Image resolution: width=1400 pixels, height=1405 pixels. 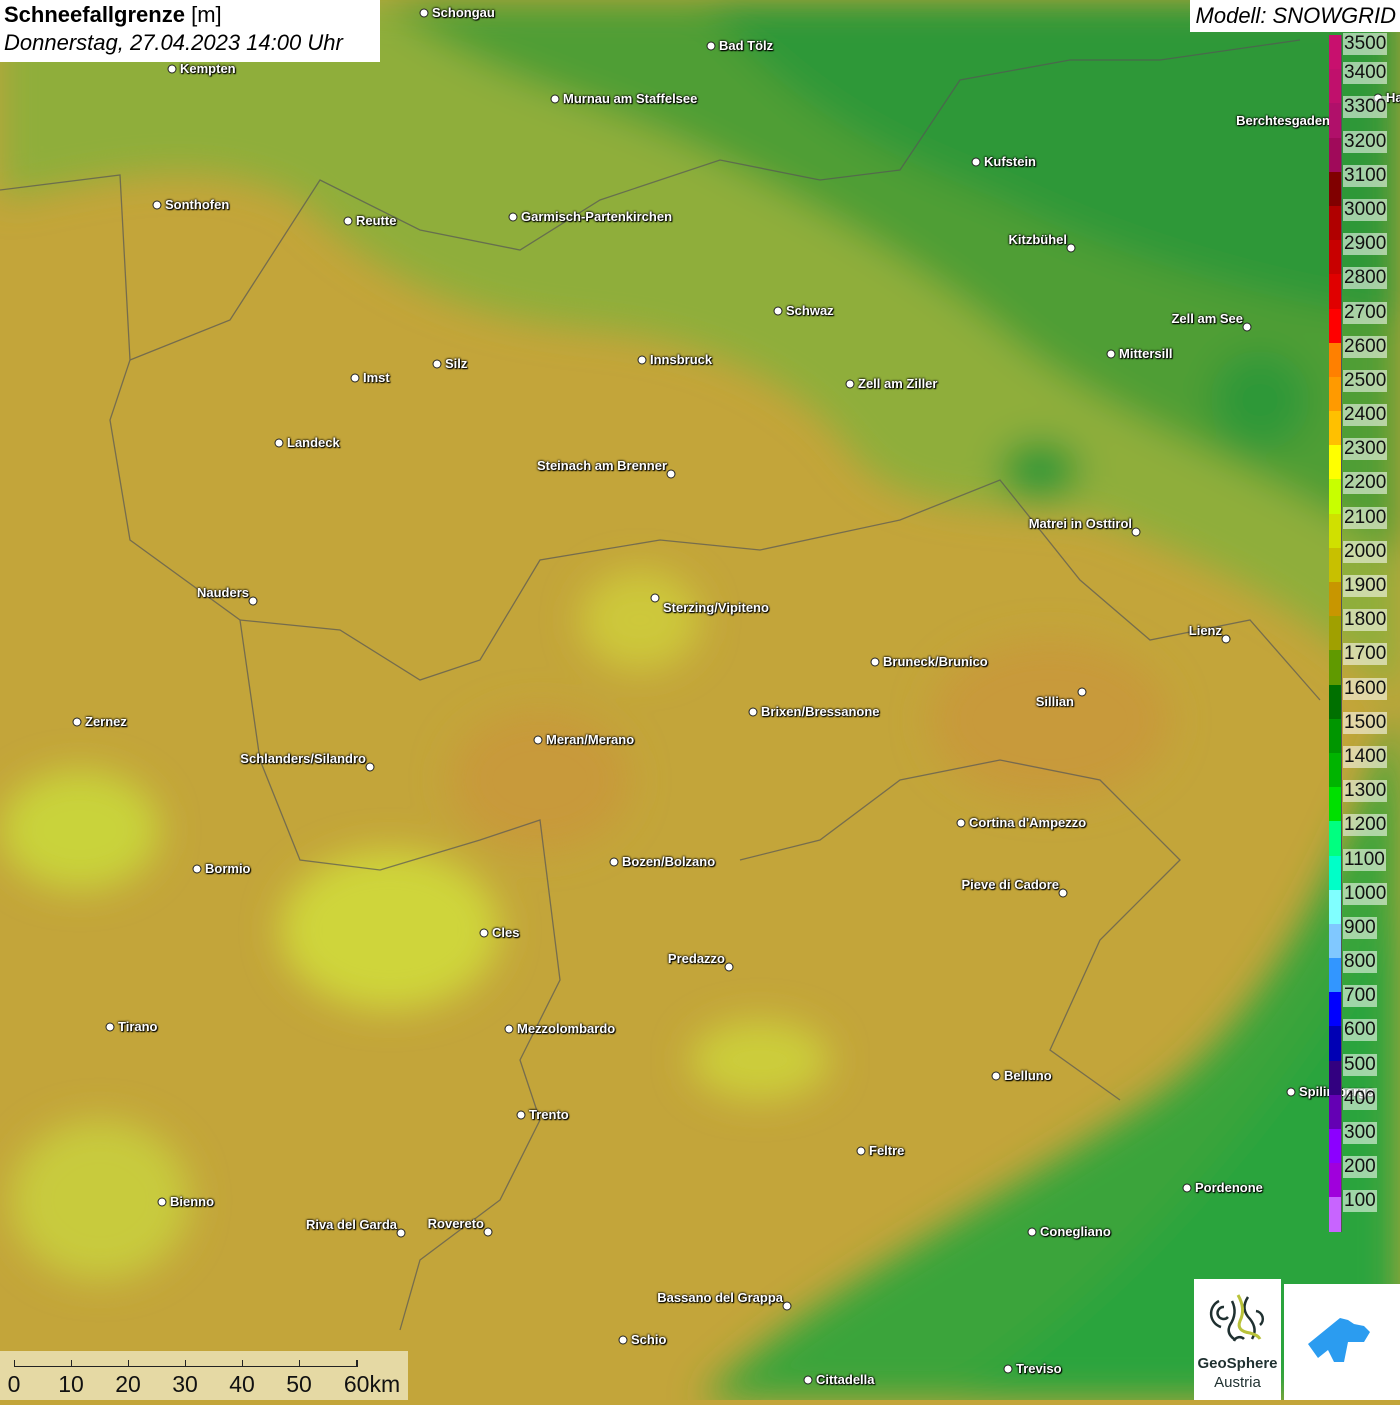 What do you see at coordinates (1342, 1342) in the screenshot?
I see `snow-app-logo` at bounding box center [1342, 1342].